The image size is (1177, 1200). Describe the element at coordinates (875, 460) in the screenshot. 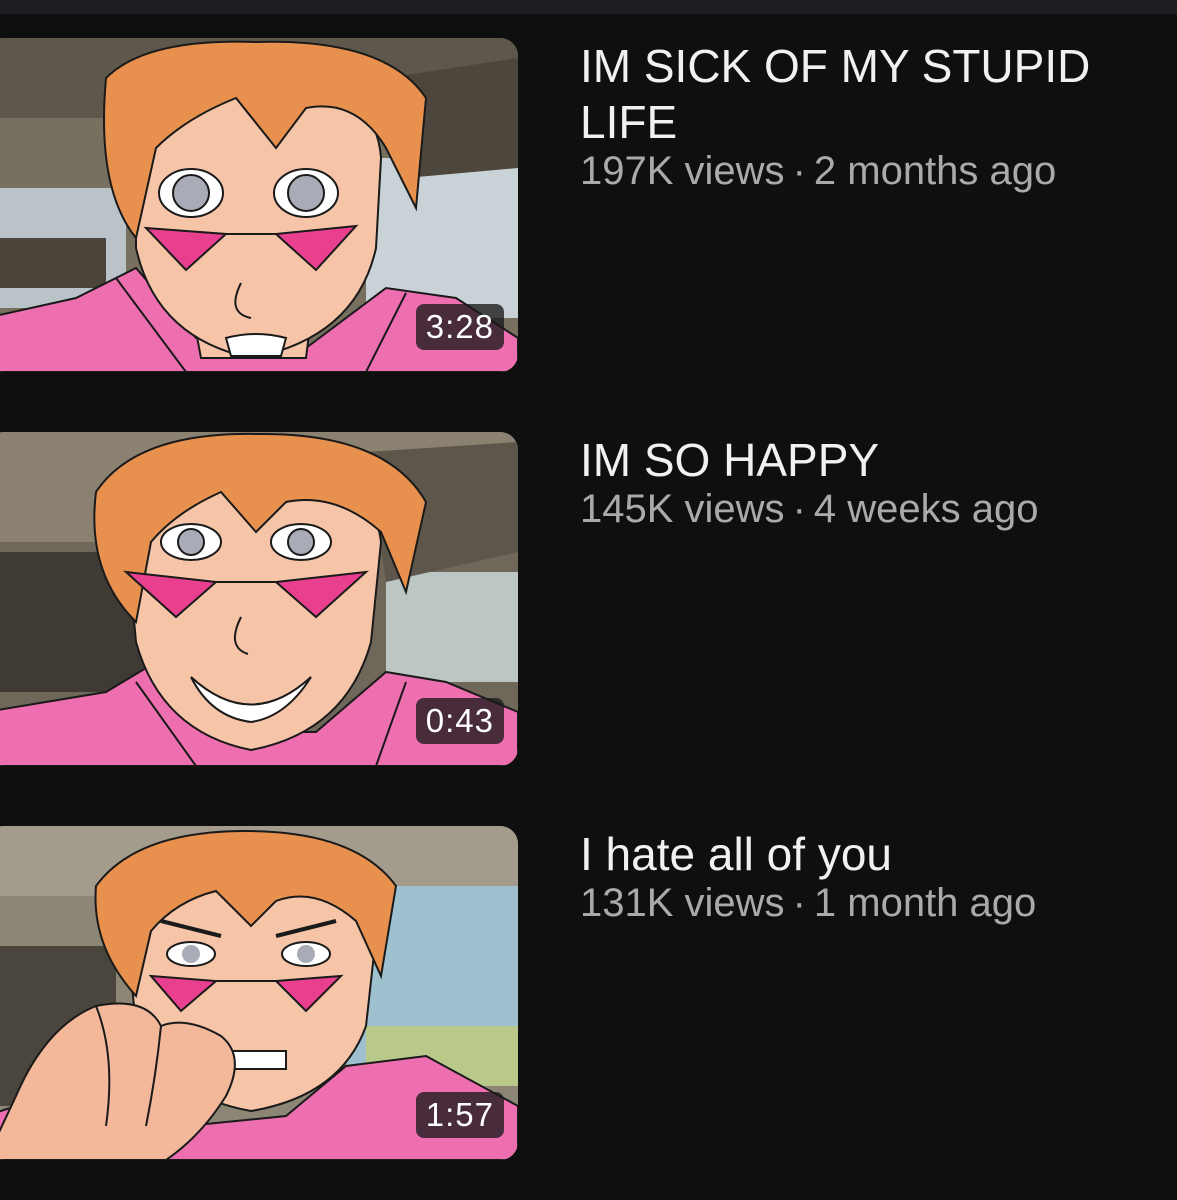

I see `video-title: IM SO HAPPY` at that location.